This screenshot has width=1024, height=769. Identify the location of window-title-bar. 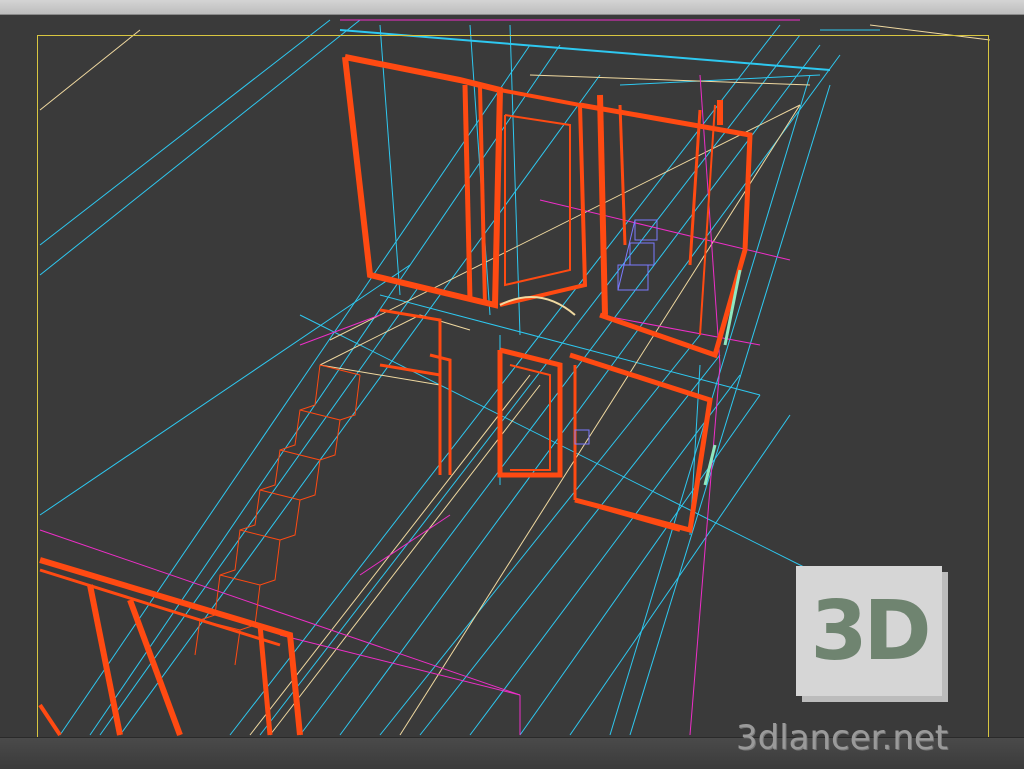
(512, 7).